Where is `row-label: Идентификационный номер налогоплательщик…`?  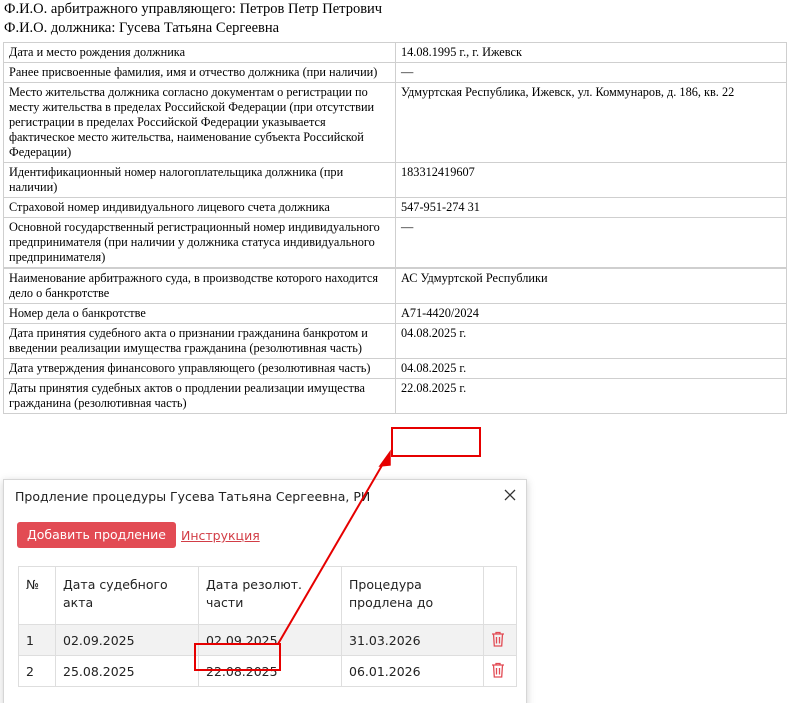
row-label: Идентификационный номер налогоплательщик… is located at coordinates (199, 180).